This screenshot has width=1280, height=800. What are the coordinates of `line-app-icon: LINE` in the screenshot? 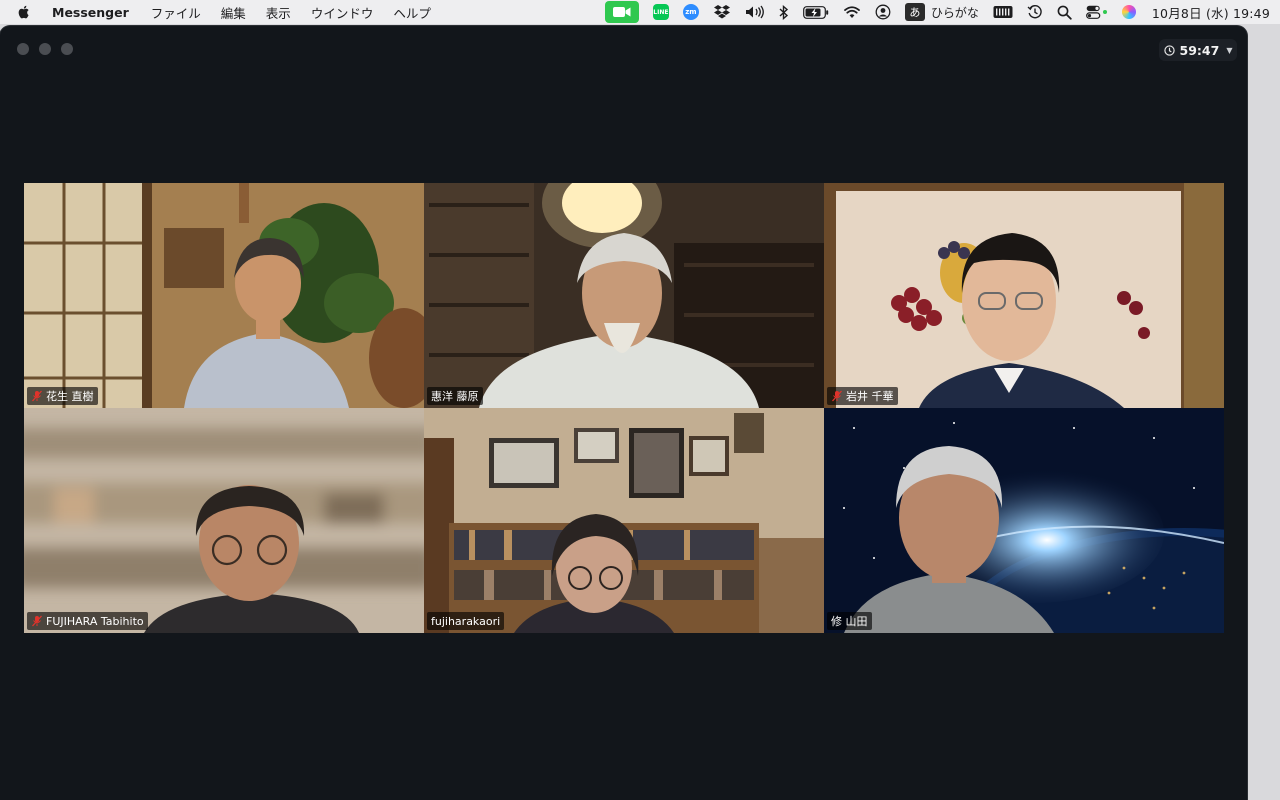 It's located at (660, 12).